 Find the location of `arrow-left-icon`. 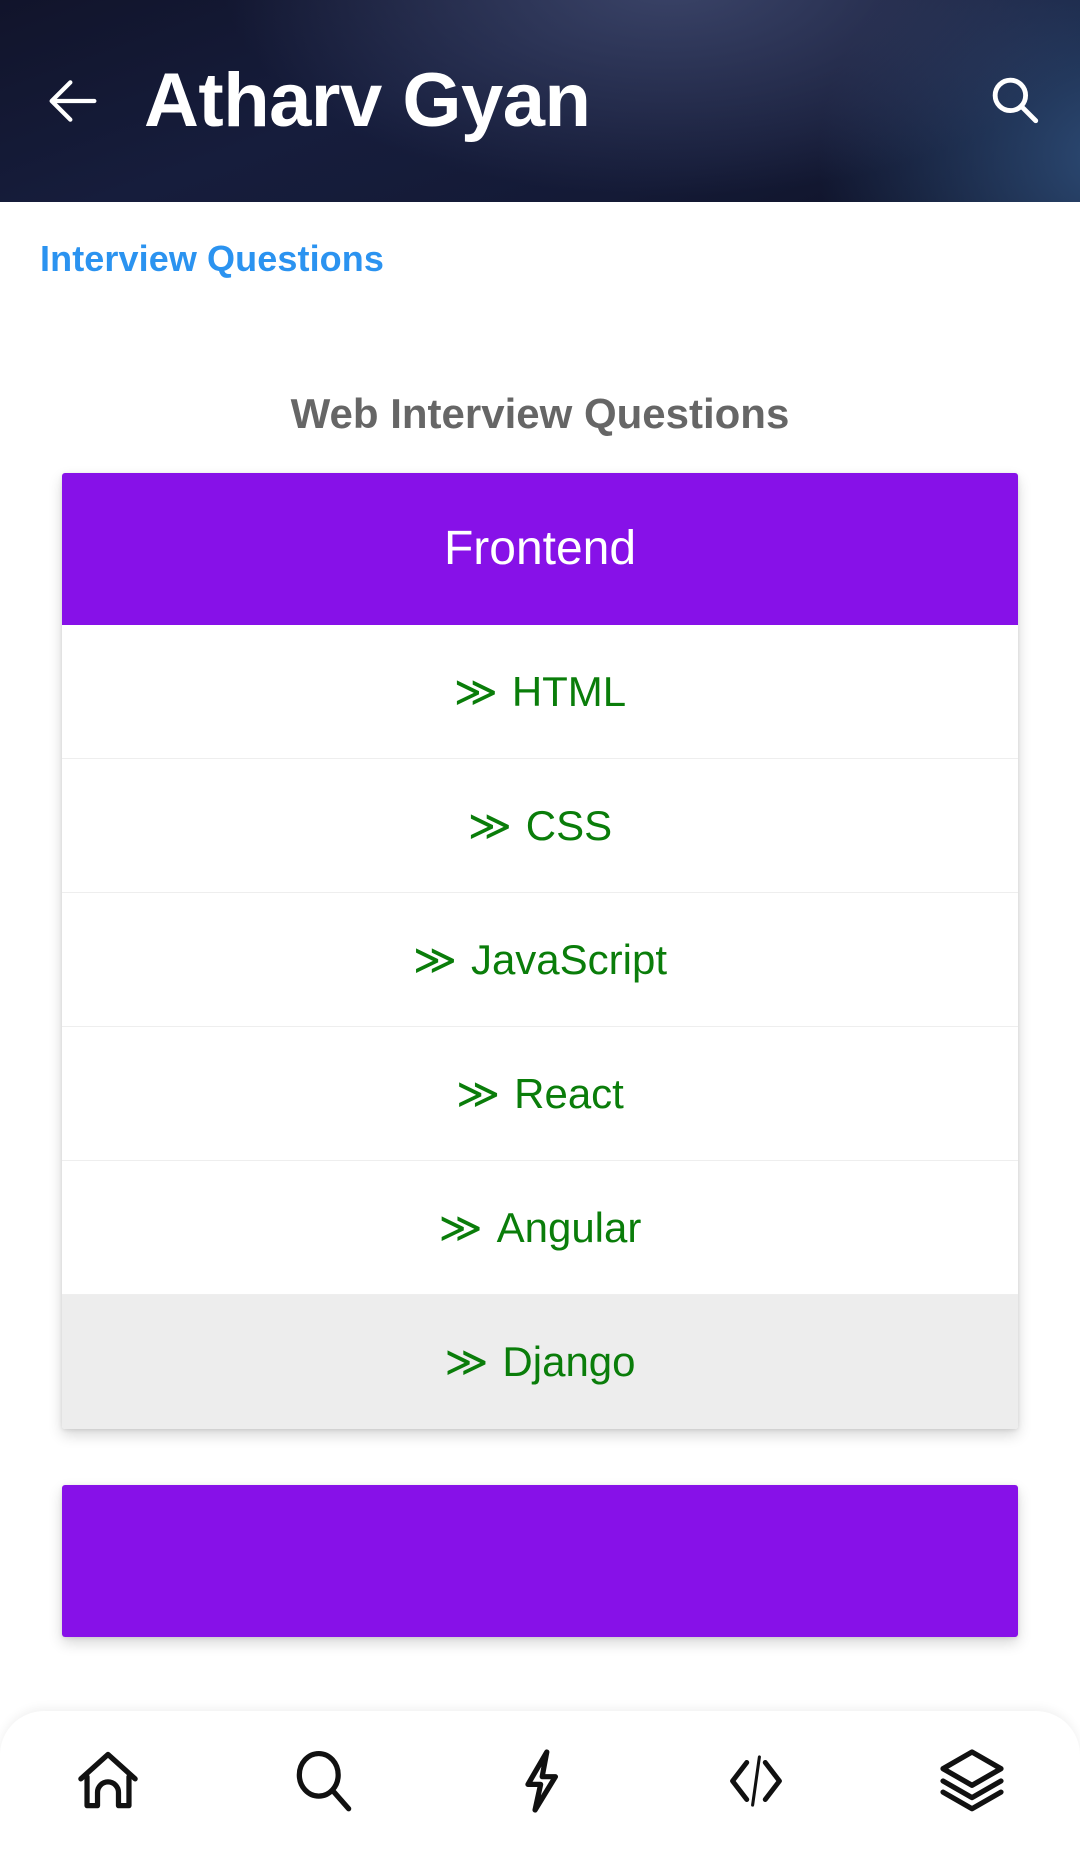

arrow-left-icon is located at coordinates (73, 101).